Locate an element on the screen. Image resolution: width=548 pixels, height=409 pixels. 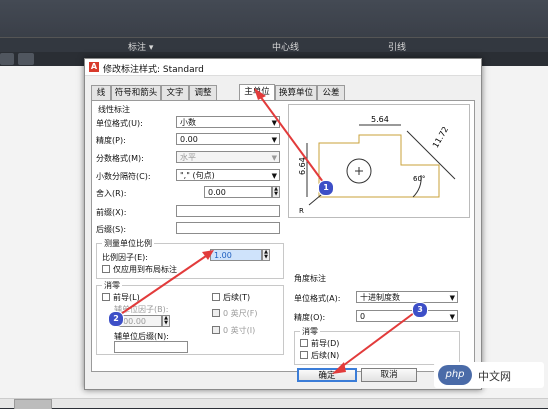
roundoff-input: 0.00 is located at coordinates (238, 192).